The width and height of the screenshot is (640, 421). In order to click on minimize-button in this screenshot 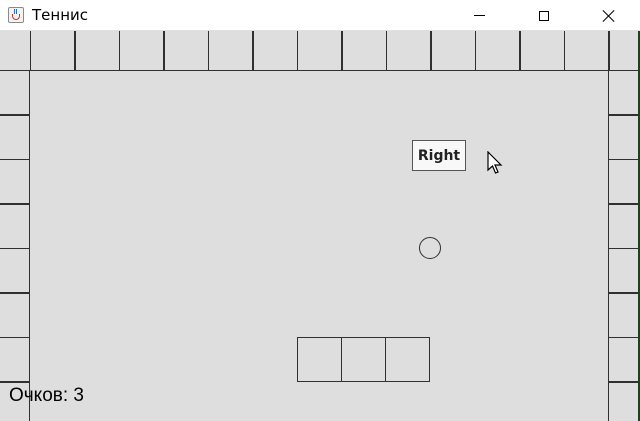, I will do `click(479, 15)`.